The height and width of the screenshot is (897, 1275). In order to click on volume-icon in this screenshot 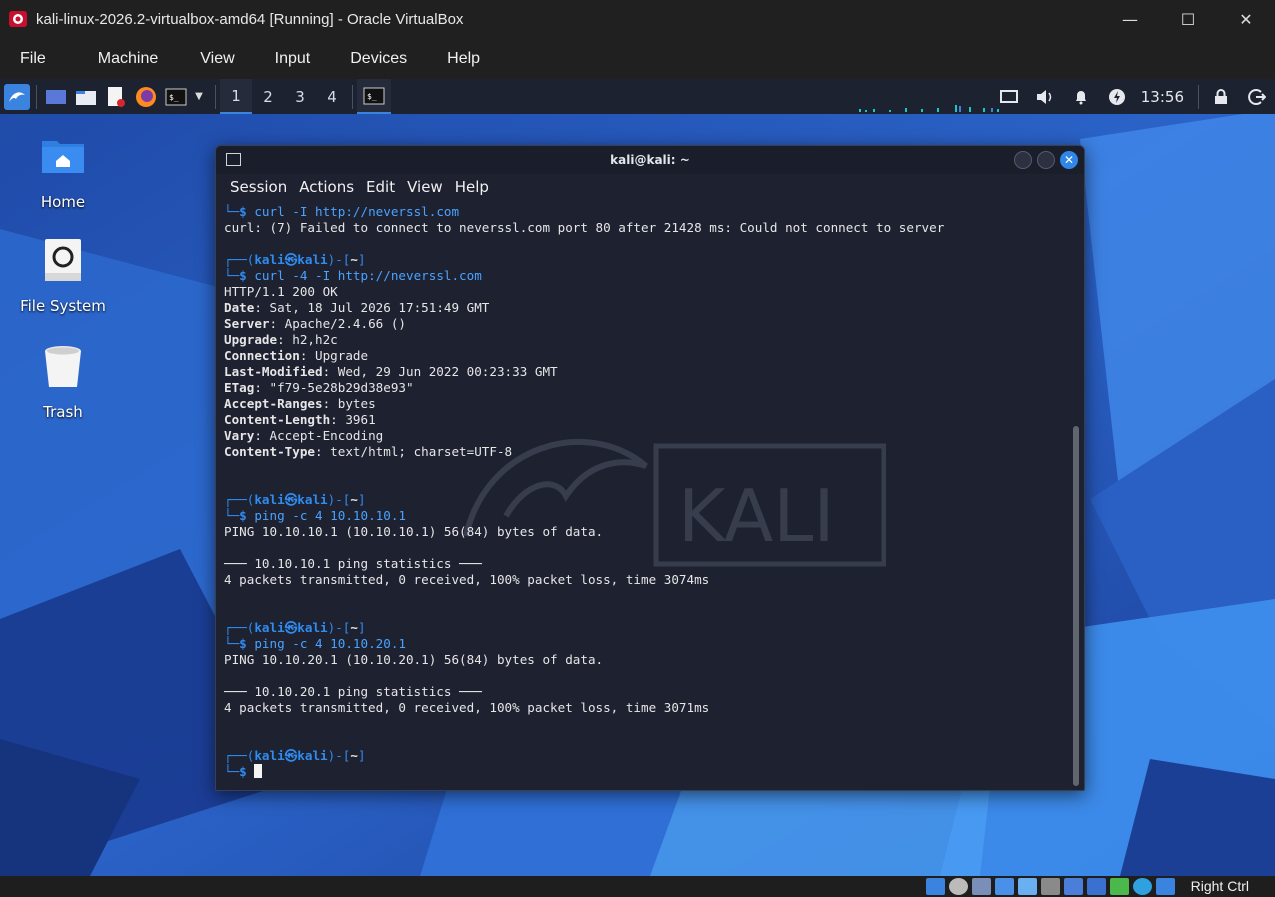, I will do `click(1045, 96)`.